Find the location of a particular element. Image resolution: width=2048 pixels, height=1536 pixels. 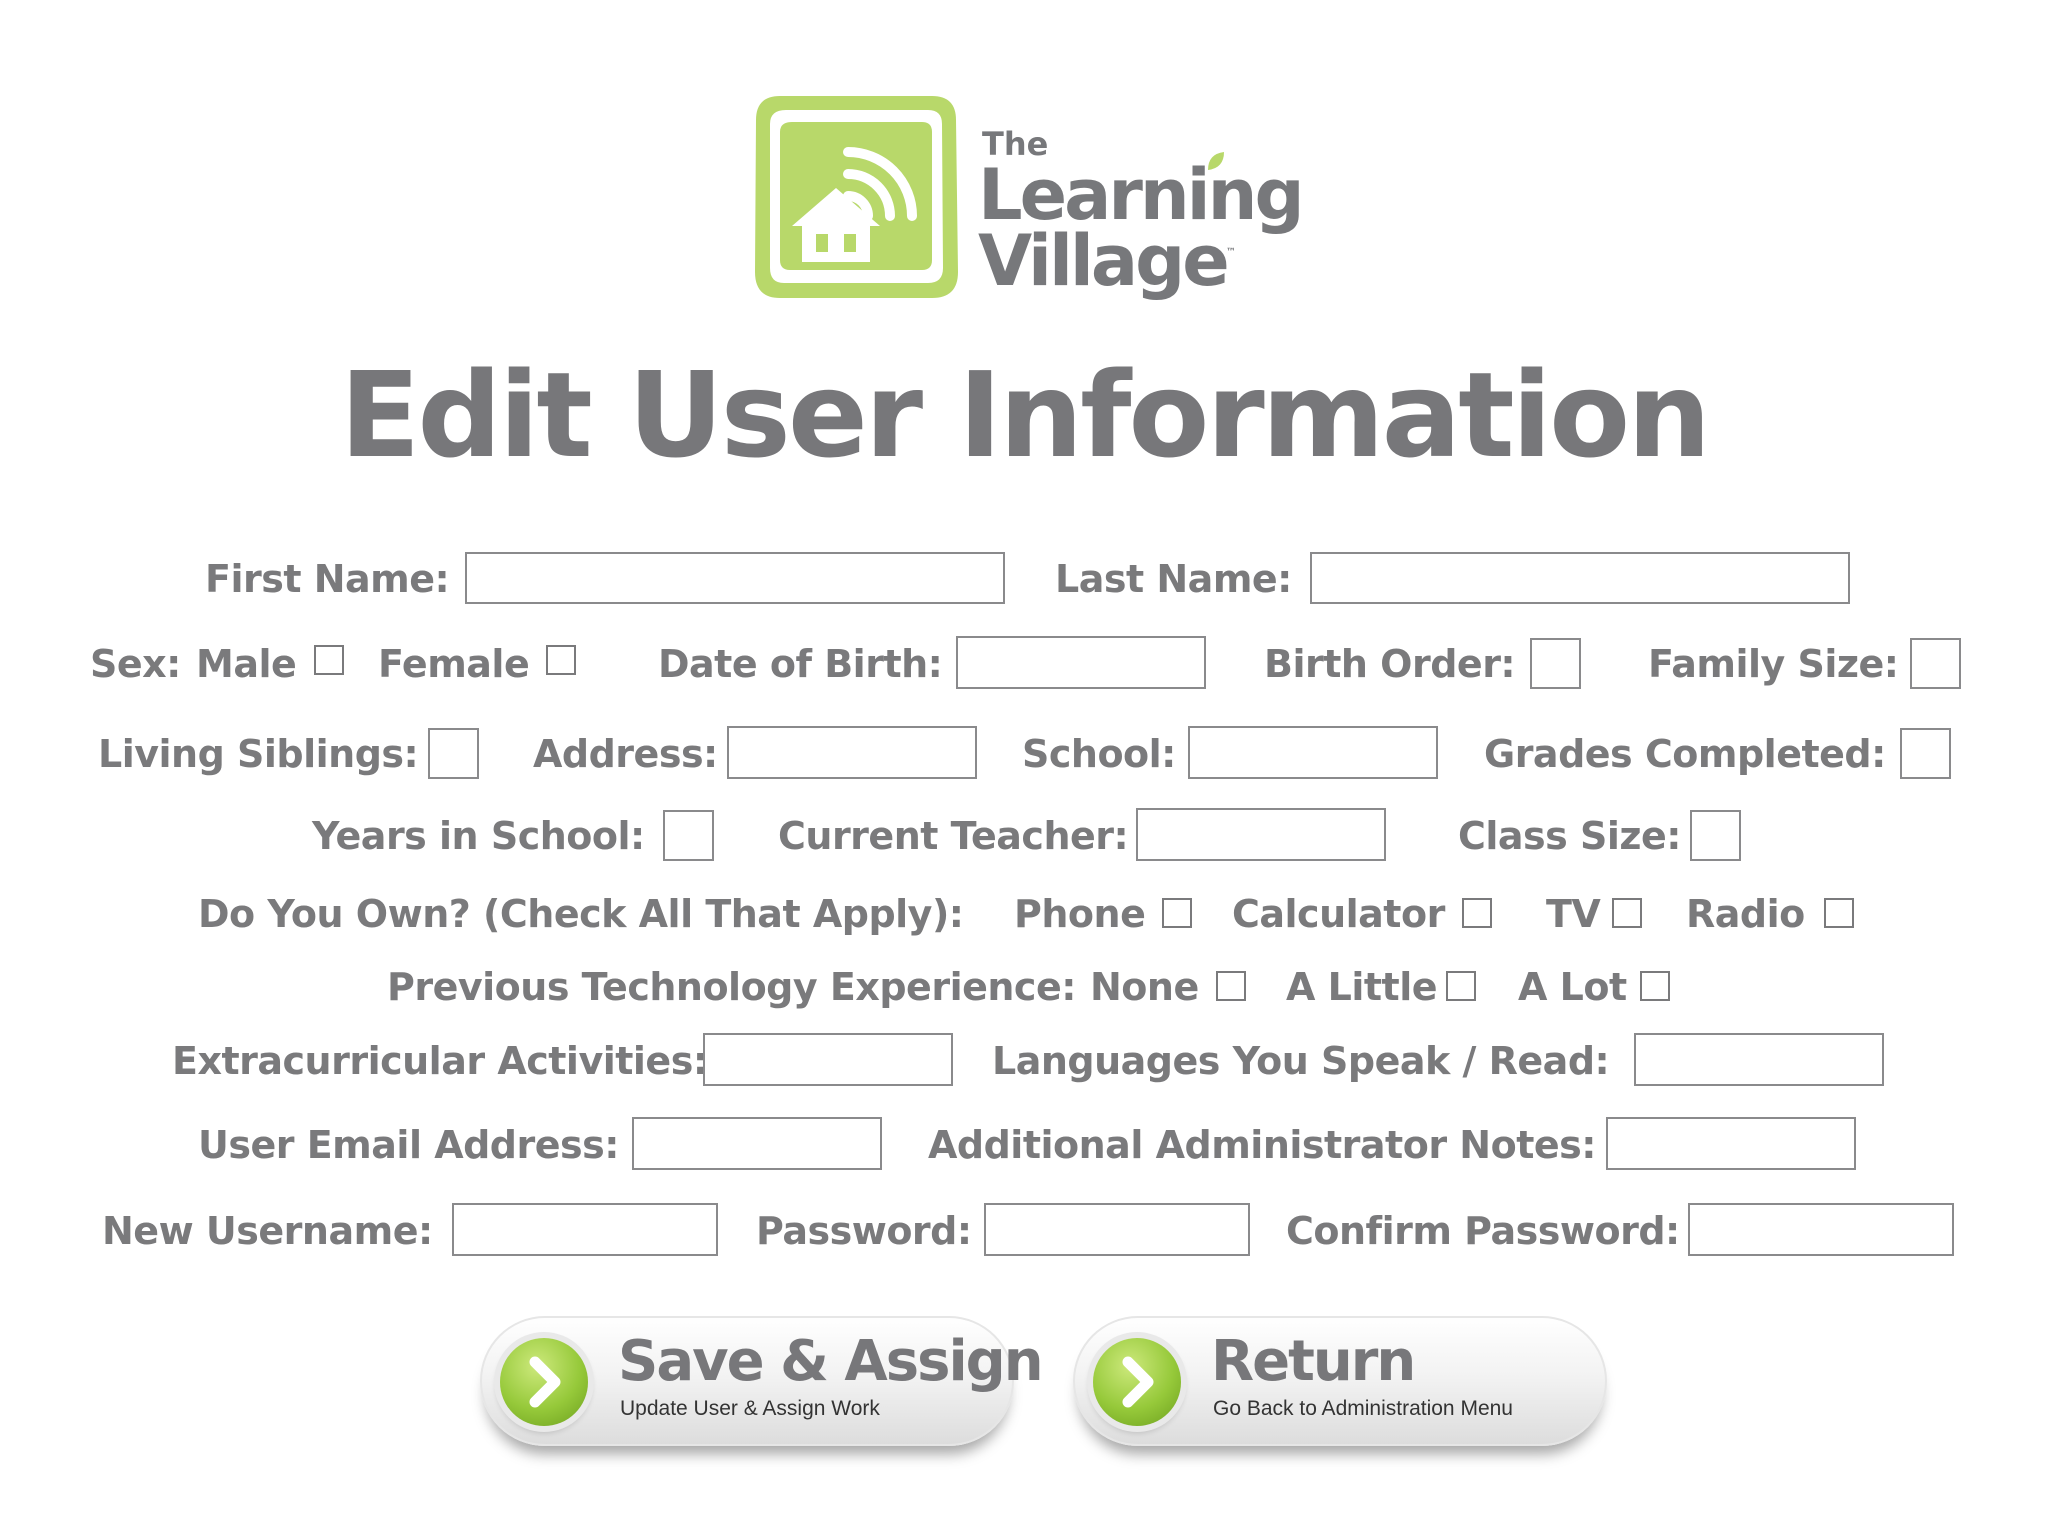

school-field is located at coordinates (1313, 752).